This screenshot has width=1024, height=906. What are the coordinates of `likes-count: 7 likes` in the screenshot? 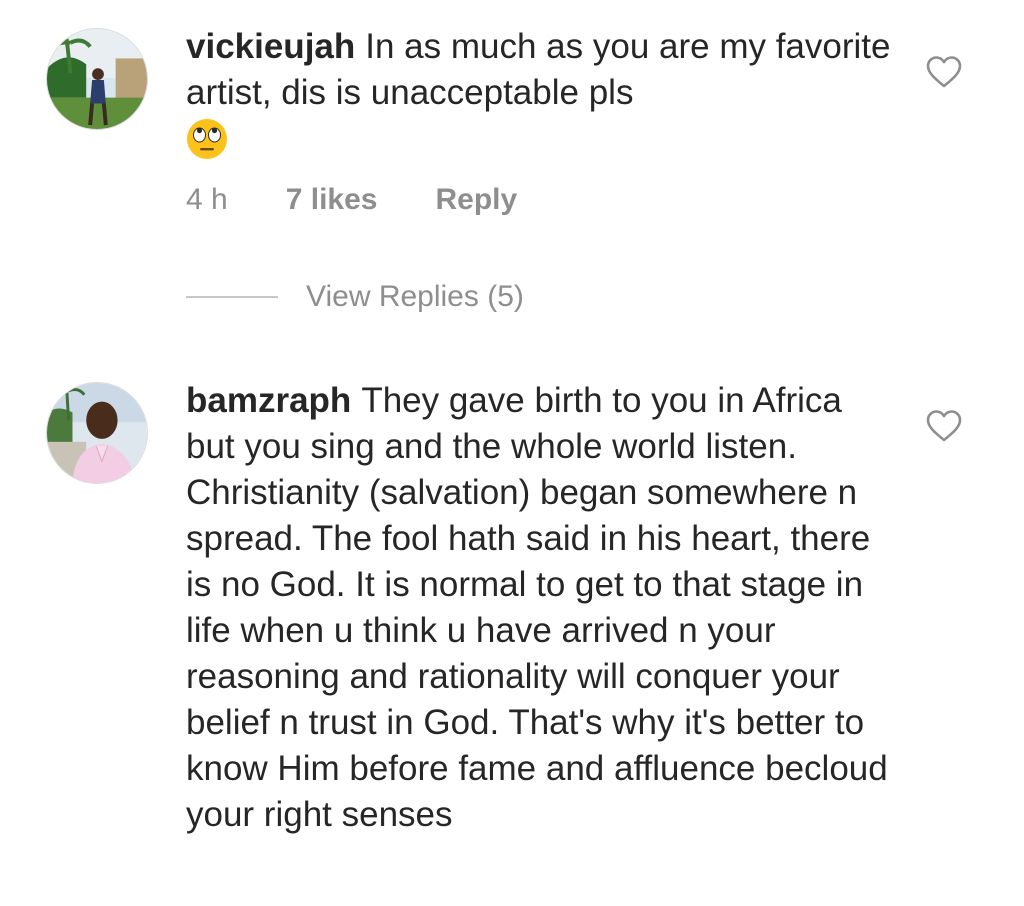 It's located at (332, 200).